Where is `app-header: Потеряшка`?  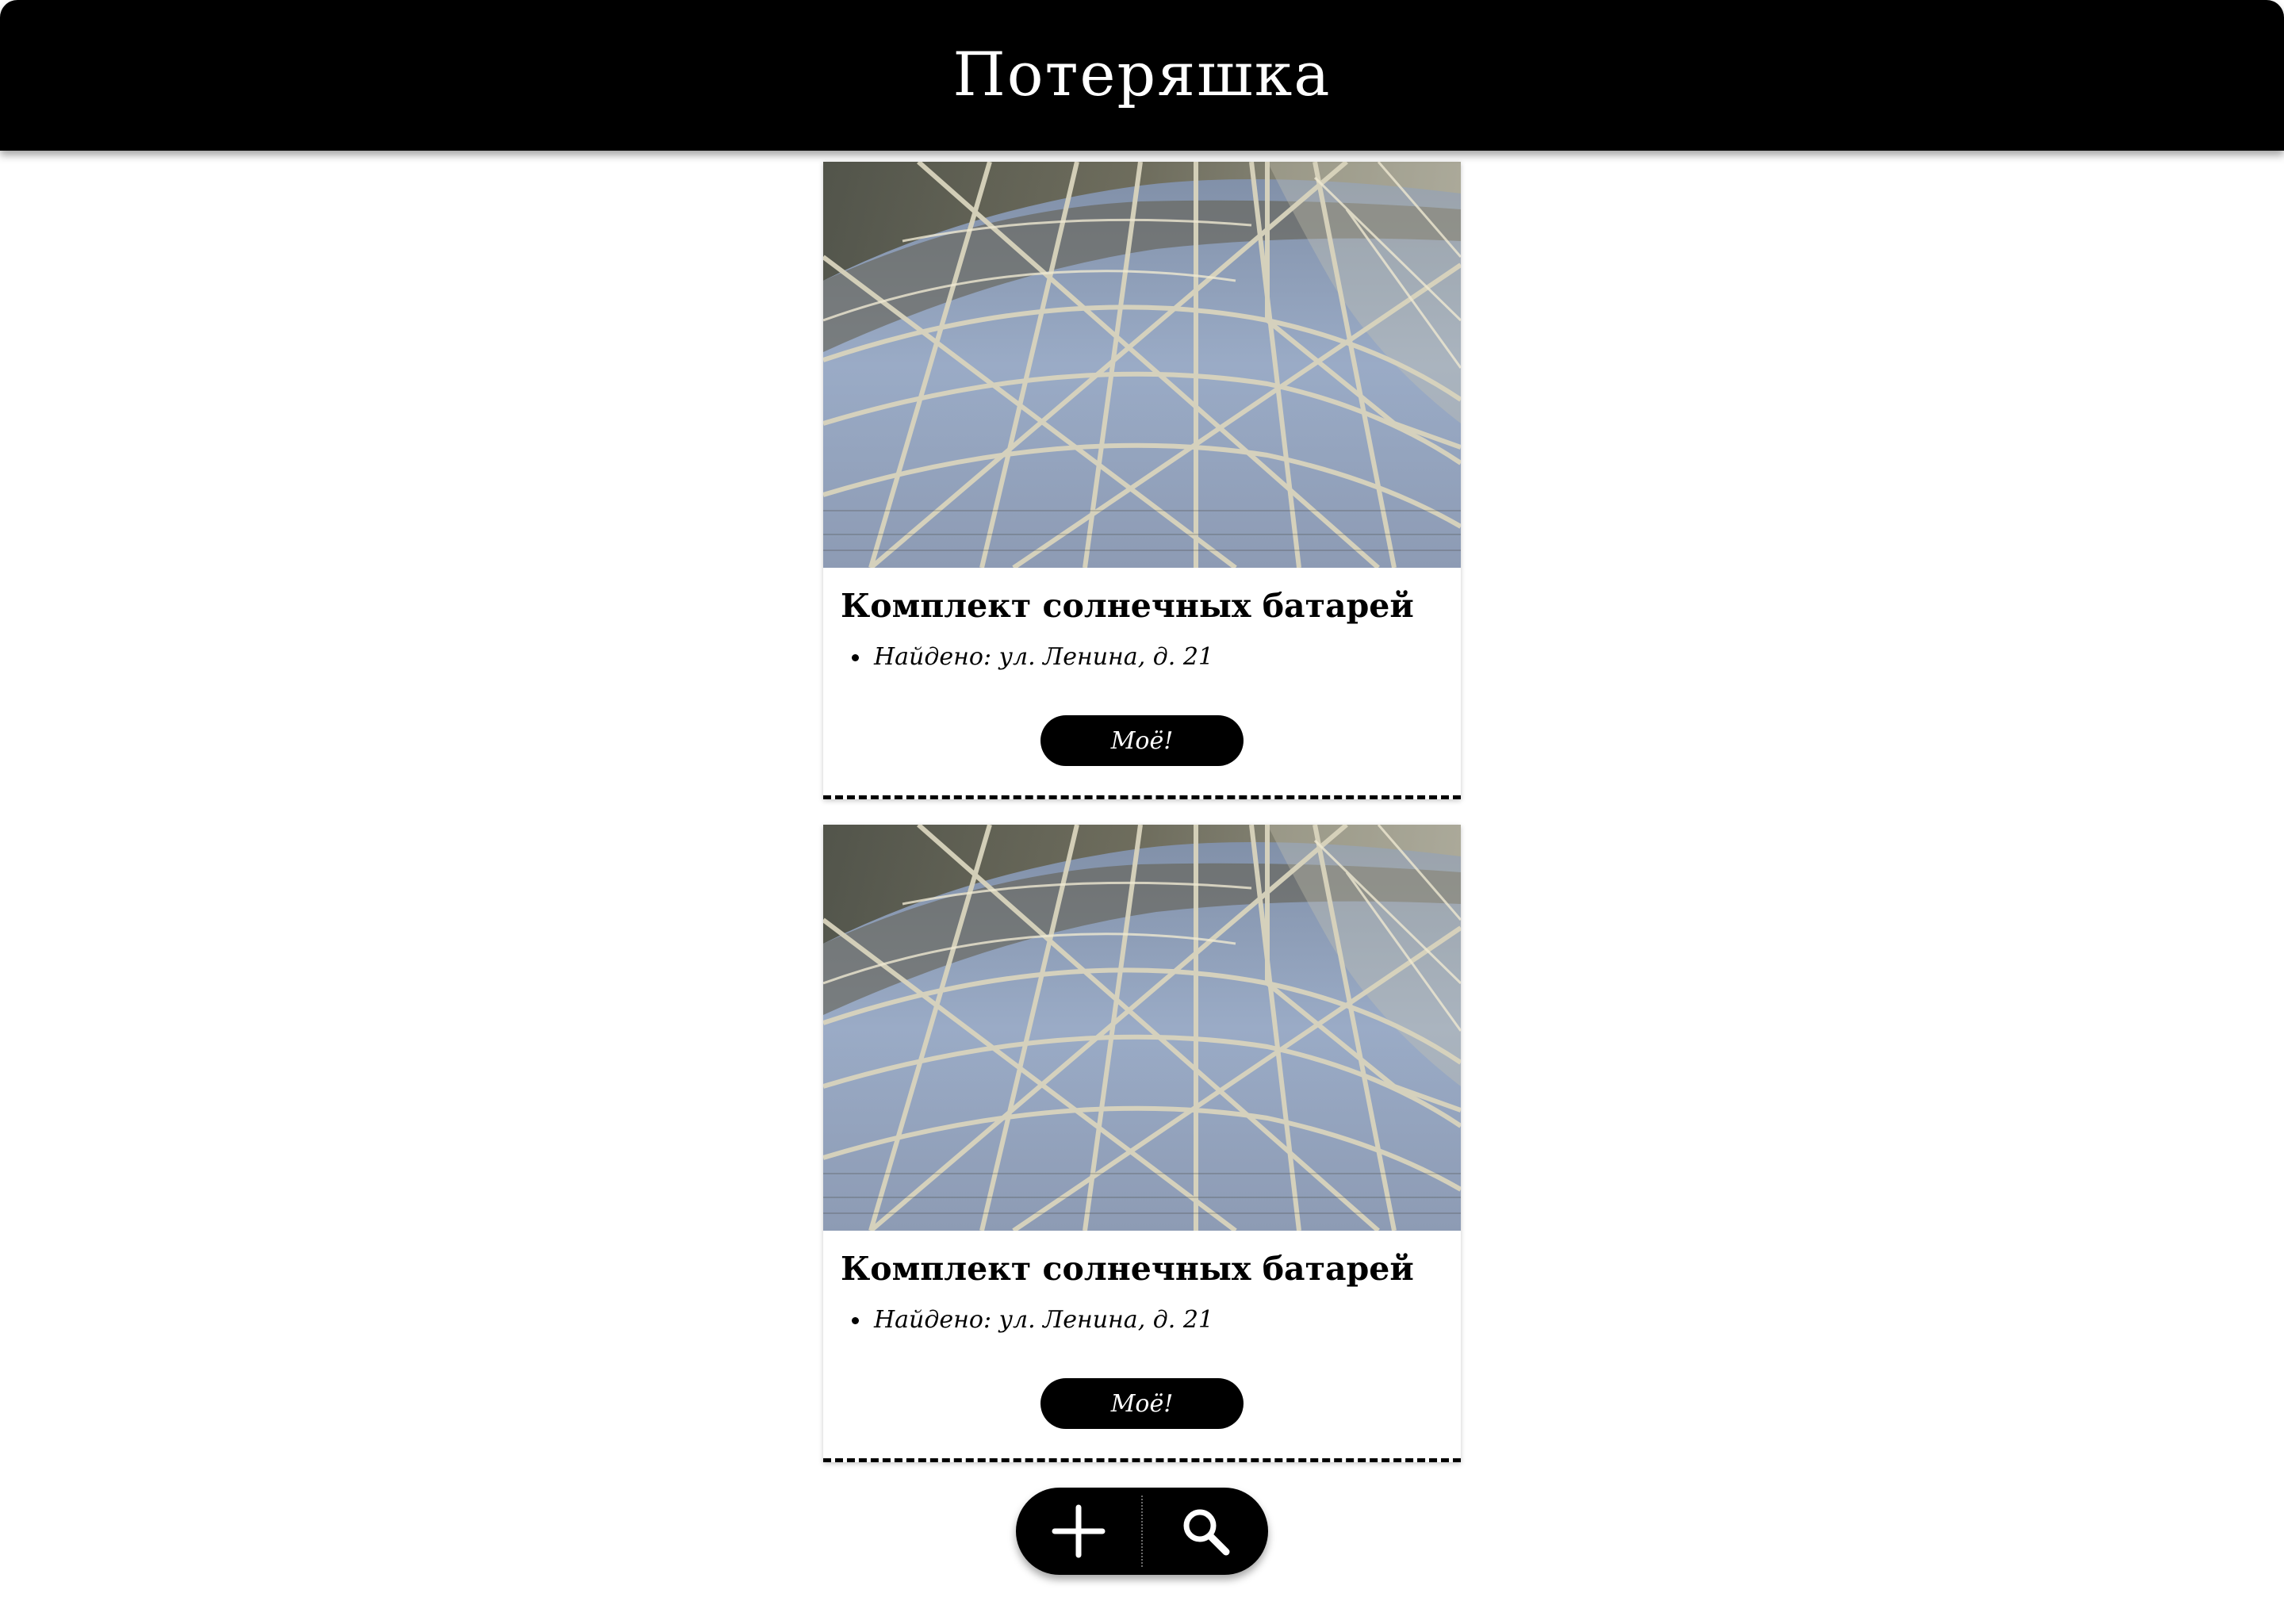
app-header: Потеряшка is located at coordinates (1142, 75).